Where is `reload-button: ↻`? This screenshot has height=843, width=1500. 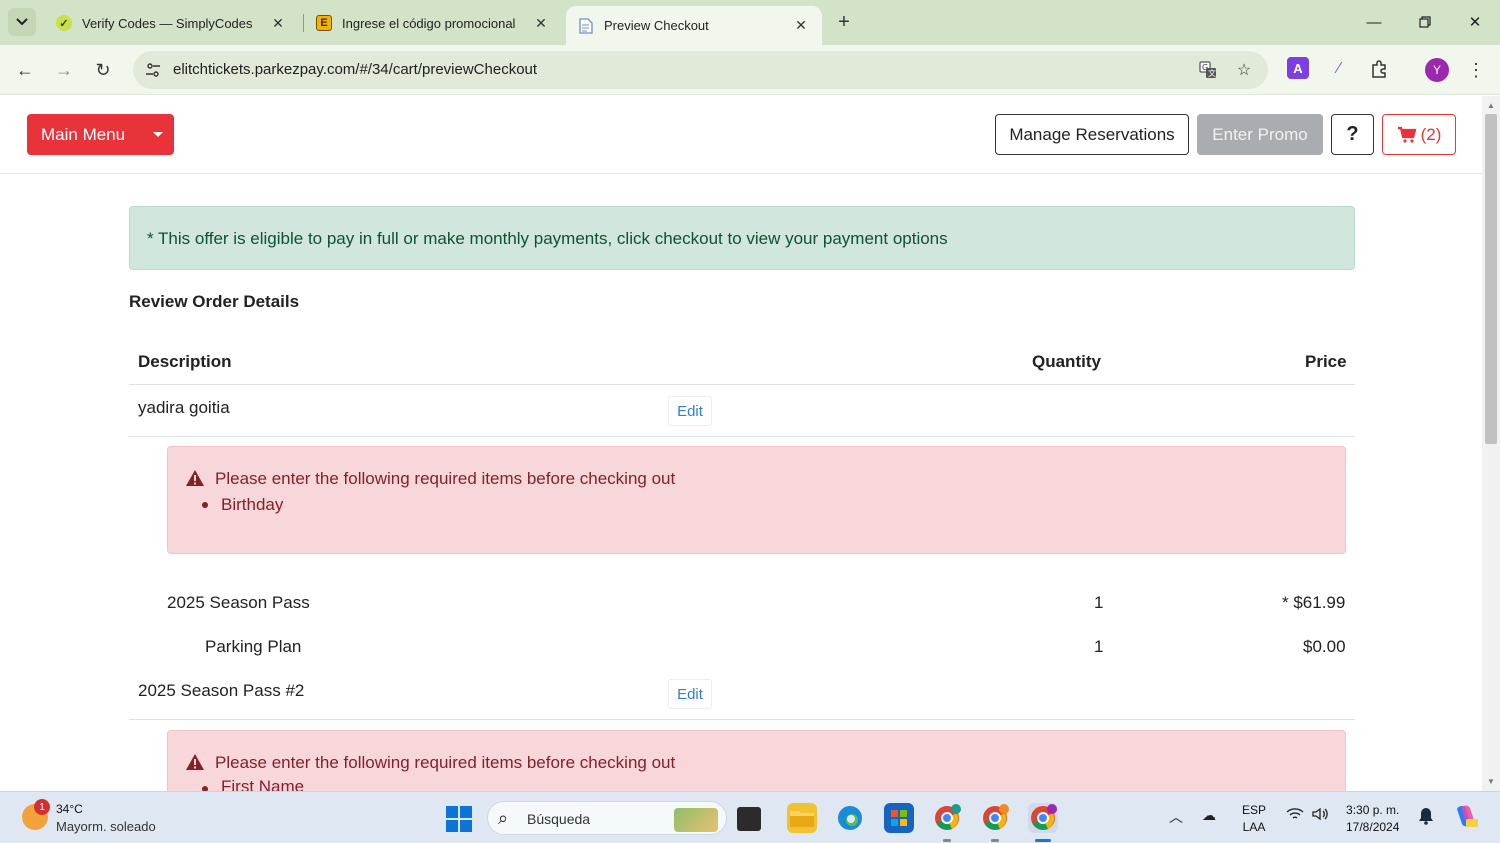 reload-button: ↻ is located at coordinates (103, 70).